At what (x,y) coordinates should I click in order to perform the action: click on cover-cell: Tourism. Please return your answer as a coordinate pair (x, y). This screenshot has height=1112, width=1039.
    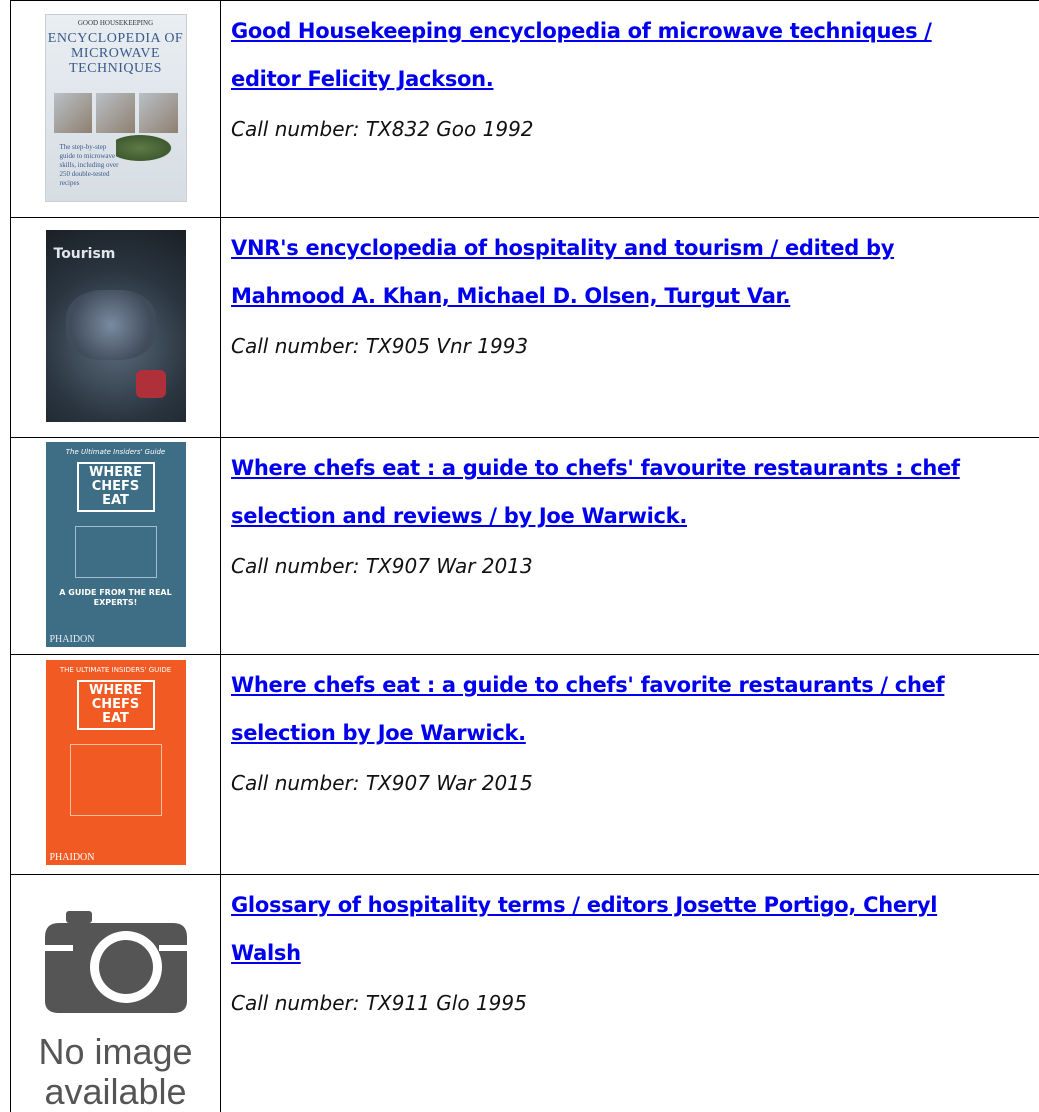
    Looking at the image, I should click on (116, 328).